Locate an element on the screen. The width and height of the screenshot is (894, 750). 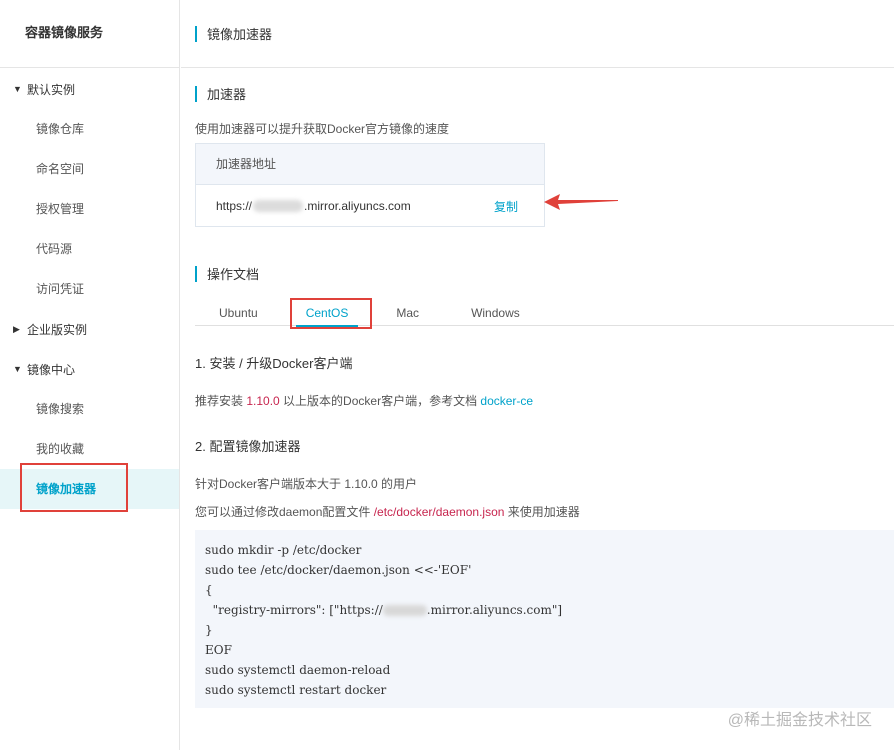
caret-right-icon: ▶ is located at coordinates (16, 328).